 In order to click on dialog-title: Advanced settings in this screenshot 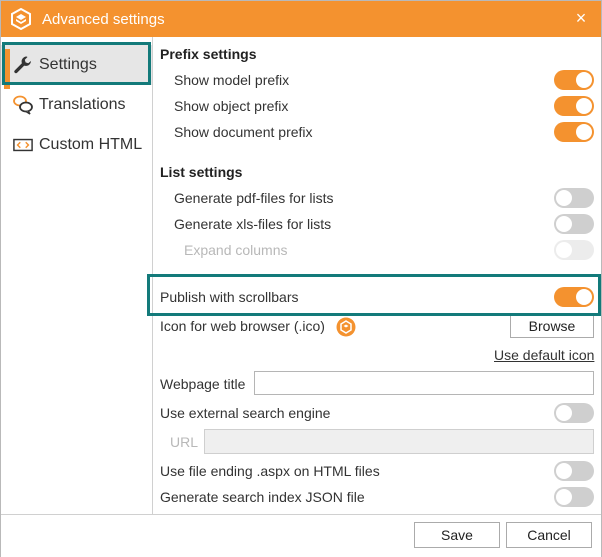, I will do `click(103, 19)`.